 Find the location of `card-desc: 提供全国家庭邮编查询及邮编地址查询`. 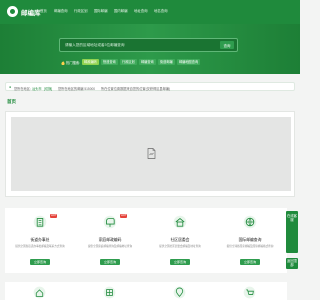

card-desc: 提供全国家庭邮编查询及邮编地址查询 is located at coordinates (110, 246).